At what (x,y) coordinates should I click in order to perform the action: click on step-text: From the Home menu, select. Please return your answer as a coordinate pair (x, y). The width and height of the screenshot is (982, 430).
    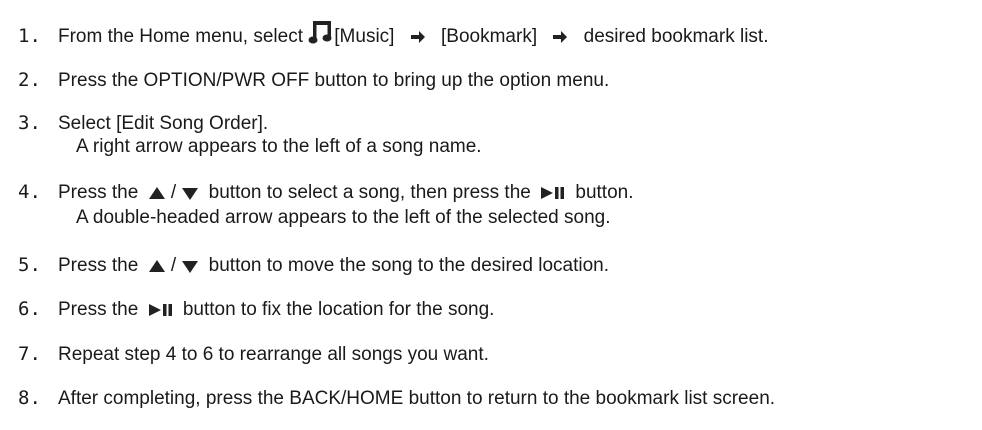
    Looking at the image, I should click on (180, 36).